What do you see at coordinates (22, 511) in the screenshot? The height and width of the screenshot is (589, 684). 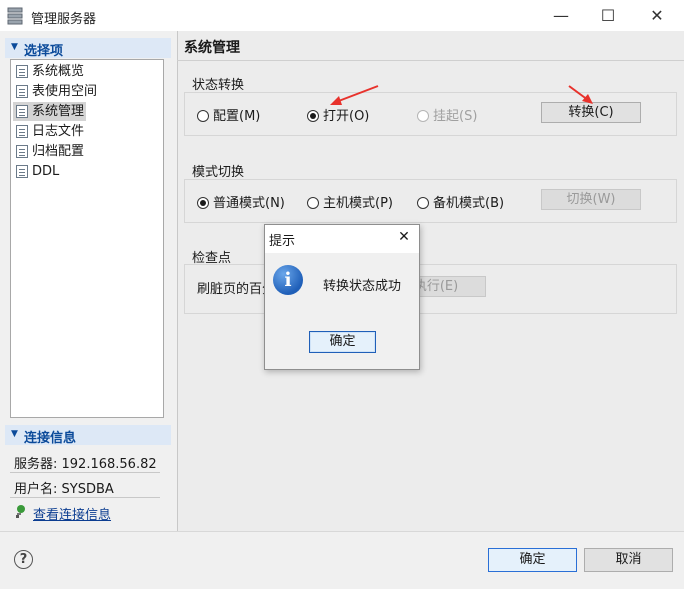 I see `connection-plug-icon` at bounding box center [22, 511].